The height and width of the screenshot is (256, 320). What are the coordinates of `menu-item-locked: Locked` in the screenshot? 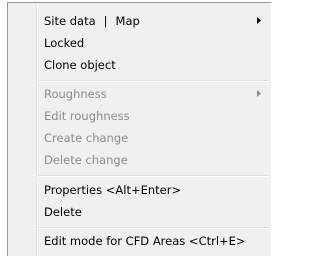 It's located at (139, 43).